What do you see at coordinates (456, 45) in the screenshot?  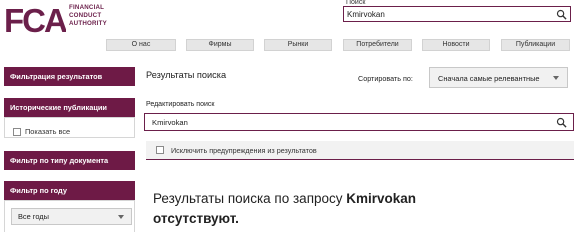 I see `nav-news: Новости` at bounding box center [456, 45].